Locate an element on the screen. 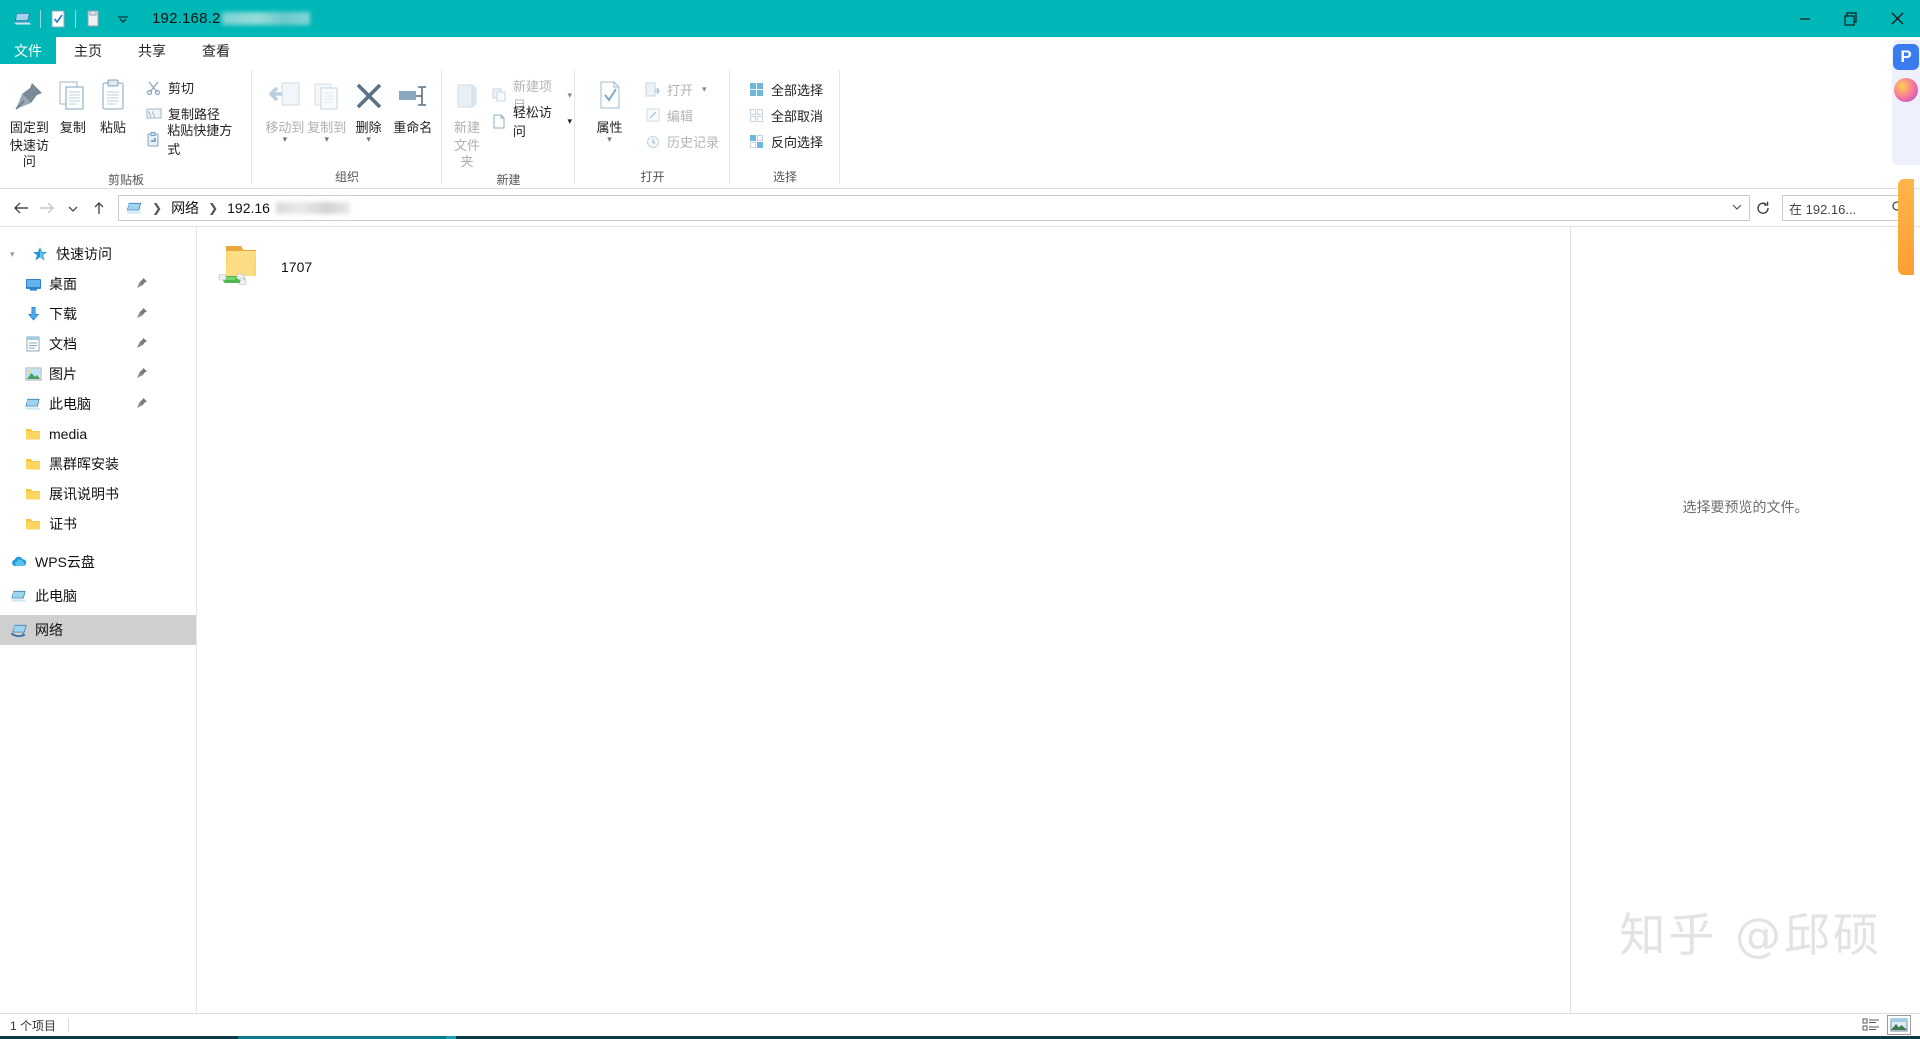  up-button is located at coordinates (99, 208).